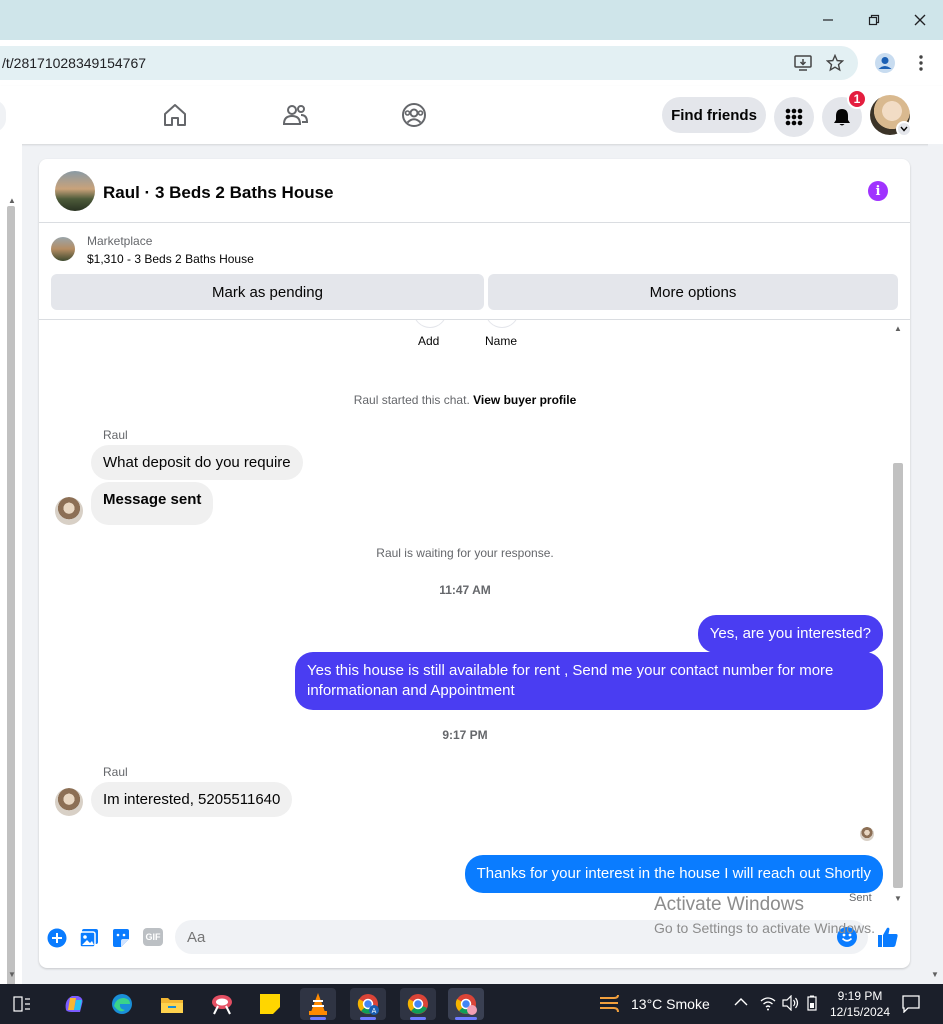  I want to click on waiting-notice: Raul is waiting for your response., so click(465, 553).